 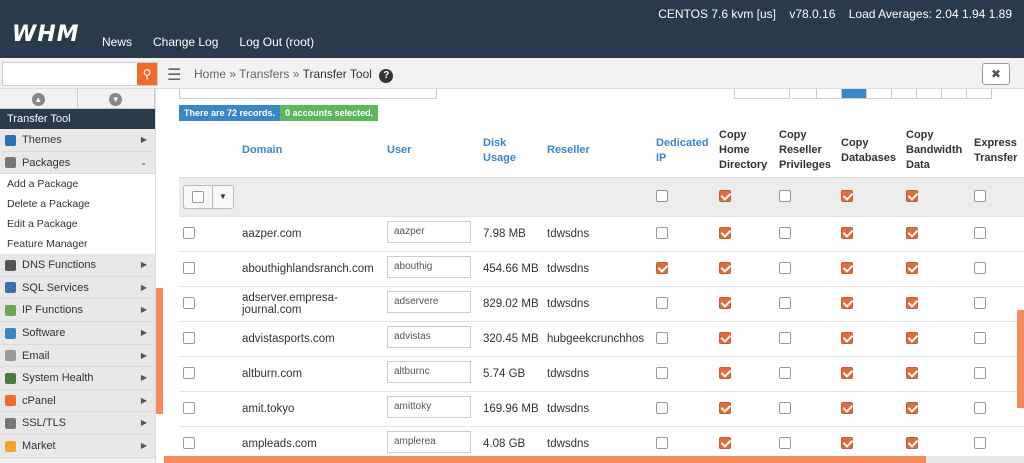 What do you see at coordinates (198, 196) in the screenshot?
I see `select-all-checkbox` at bounding box center [198, 196].